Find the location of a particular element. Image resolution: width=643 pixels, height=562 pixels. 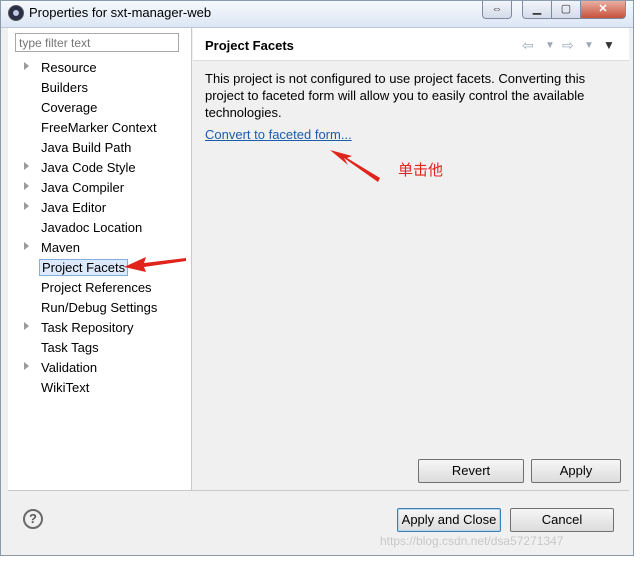

tree-item-label: Maven is located at coordinates (61, 247).